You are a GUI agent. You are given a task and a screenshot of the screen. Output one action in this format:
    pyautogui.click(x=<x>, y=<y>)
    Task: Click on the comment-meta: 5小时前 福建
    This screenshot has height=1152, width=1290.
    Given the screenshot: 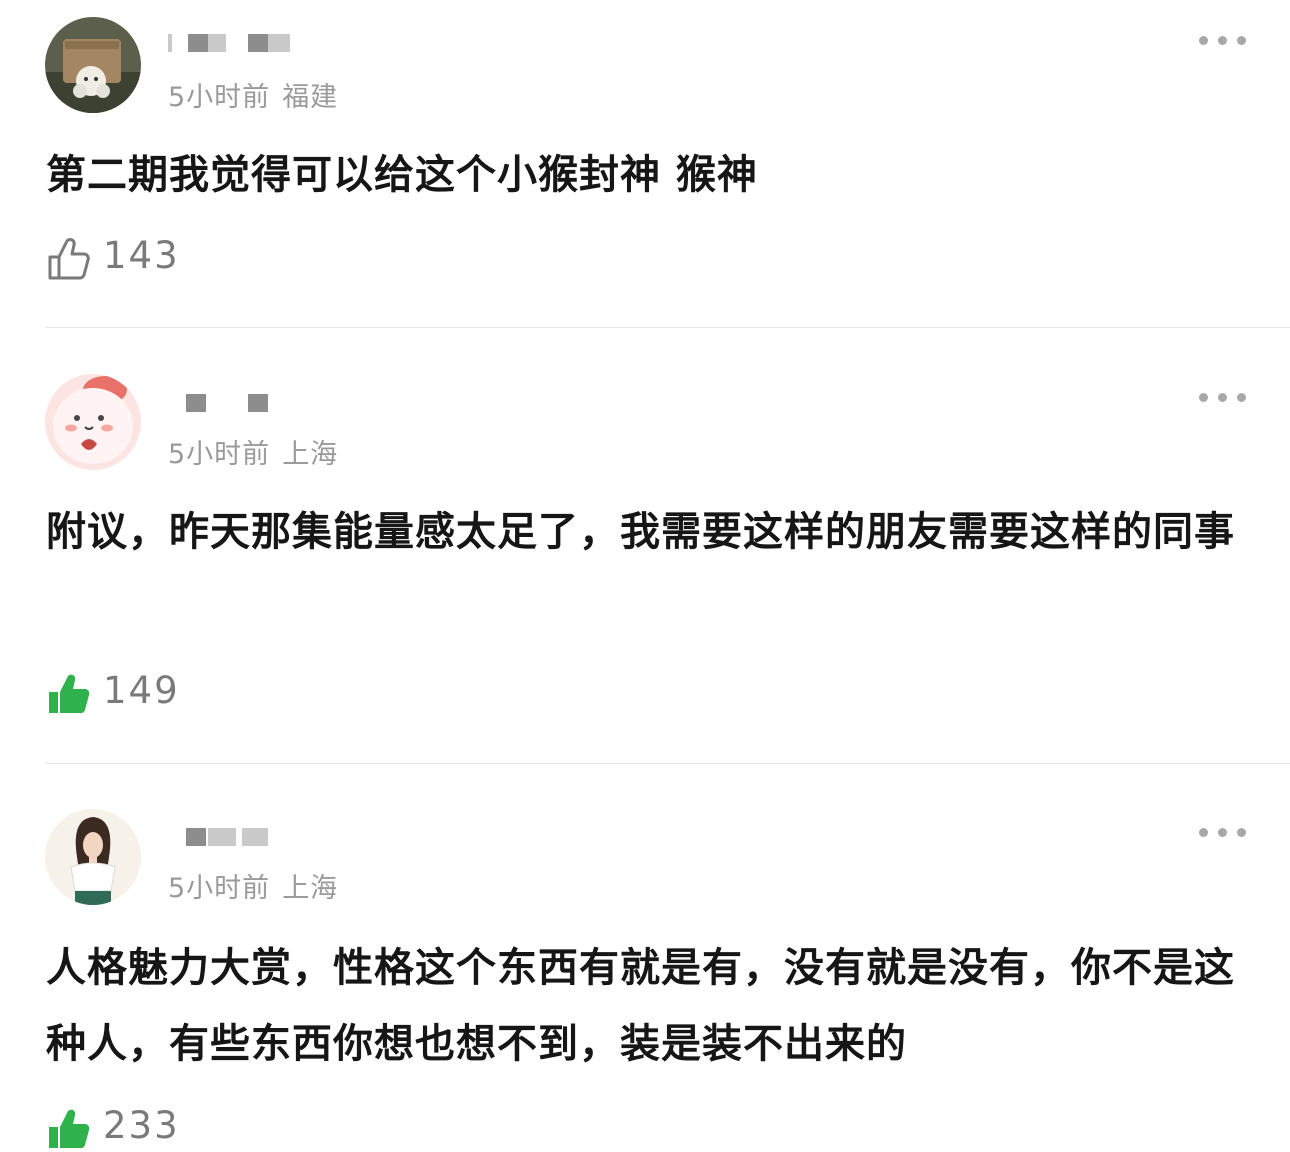 What is the action you would take?
    pyautogui.click(x=253, y=94)
    